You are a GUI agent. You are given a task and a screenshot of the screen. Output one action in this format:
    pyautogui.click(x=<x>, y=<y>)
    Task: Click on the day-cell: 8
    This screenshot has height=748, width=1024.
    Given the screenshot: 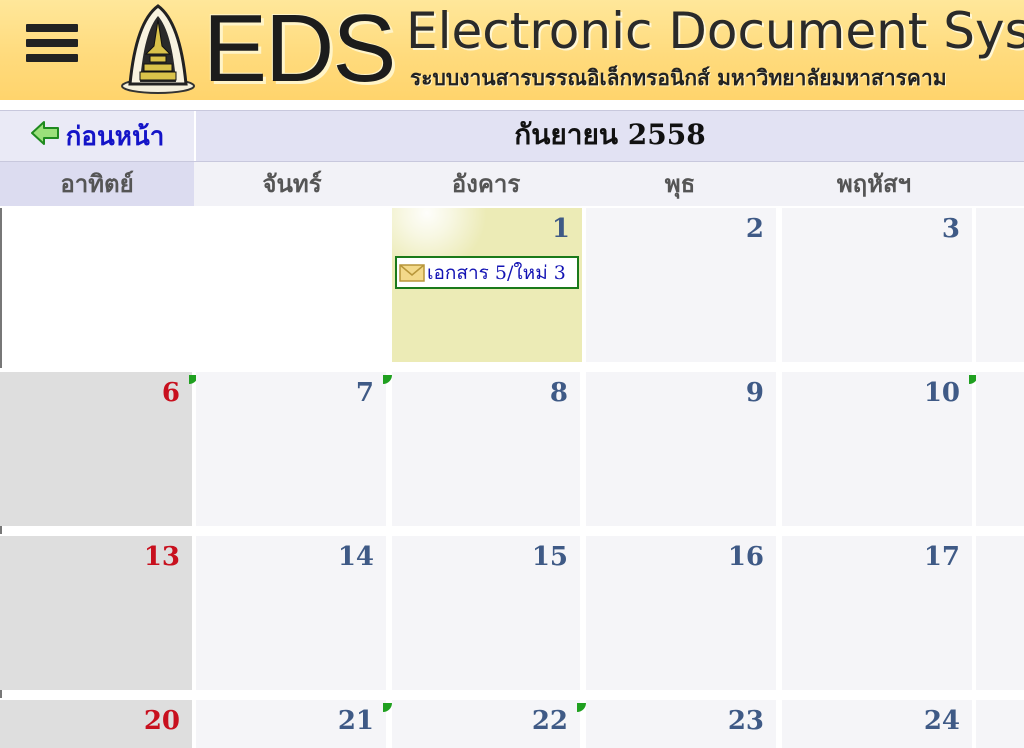 What is the action you would take?
    pyautogui.click(x=486, y=449)
    